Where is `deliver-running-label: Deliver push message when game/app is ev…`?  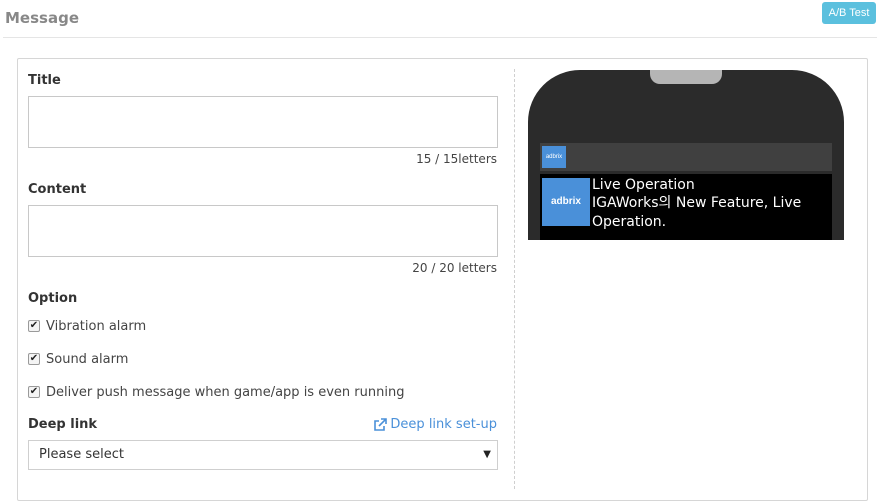 deliver-running-label: Deliver push message when game/app is ev… is located at coordinates (225, 392).